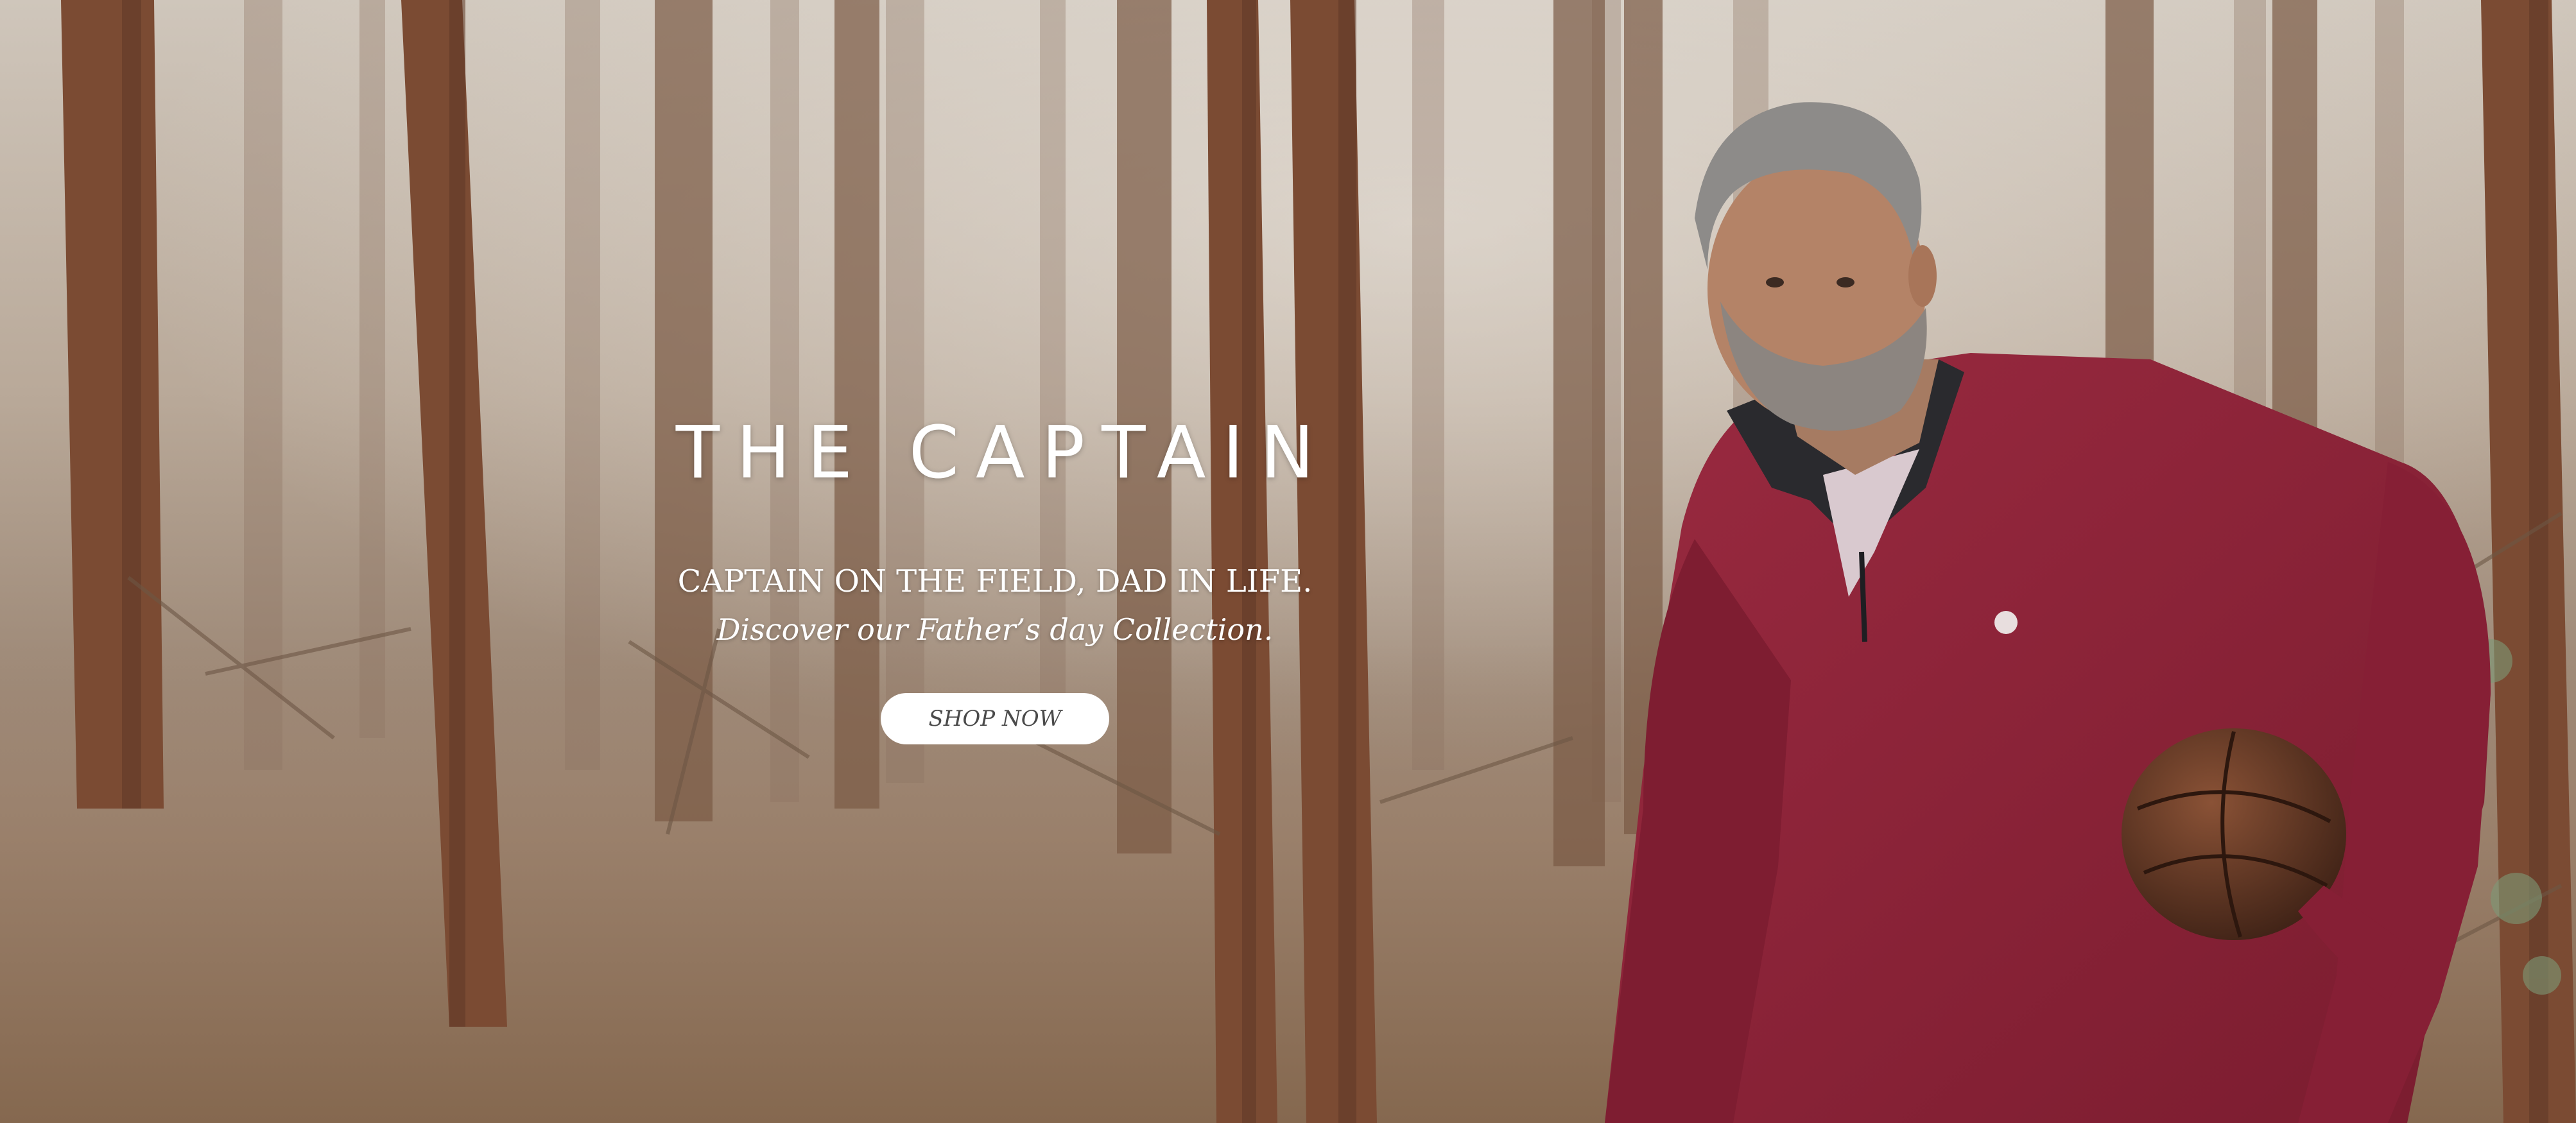 This screenshot has width=2576, height=1123. I want to click on hero-subline: Discover our Father’s day Collection., so click(995, 629).